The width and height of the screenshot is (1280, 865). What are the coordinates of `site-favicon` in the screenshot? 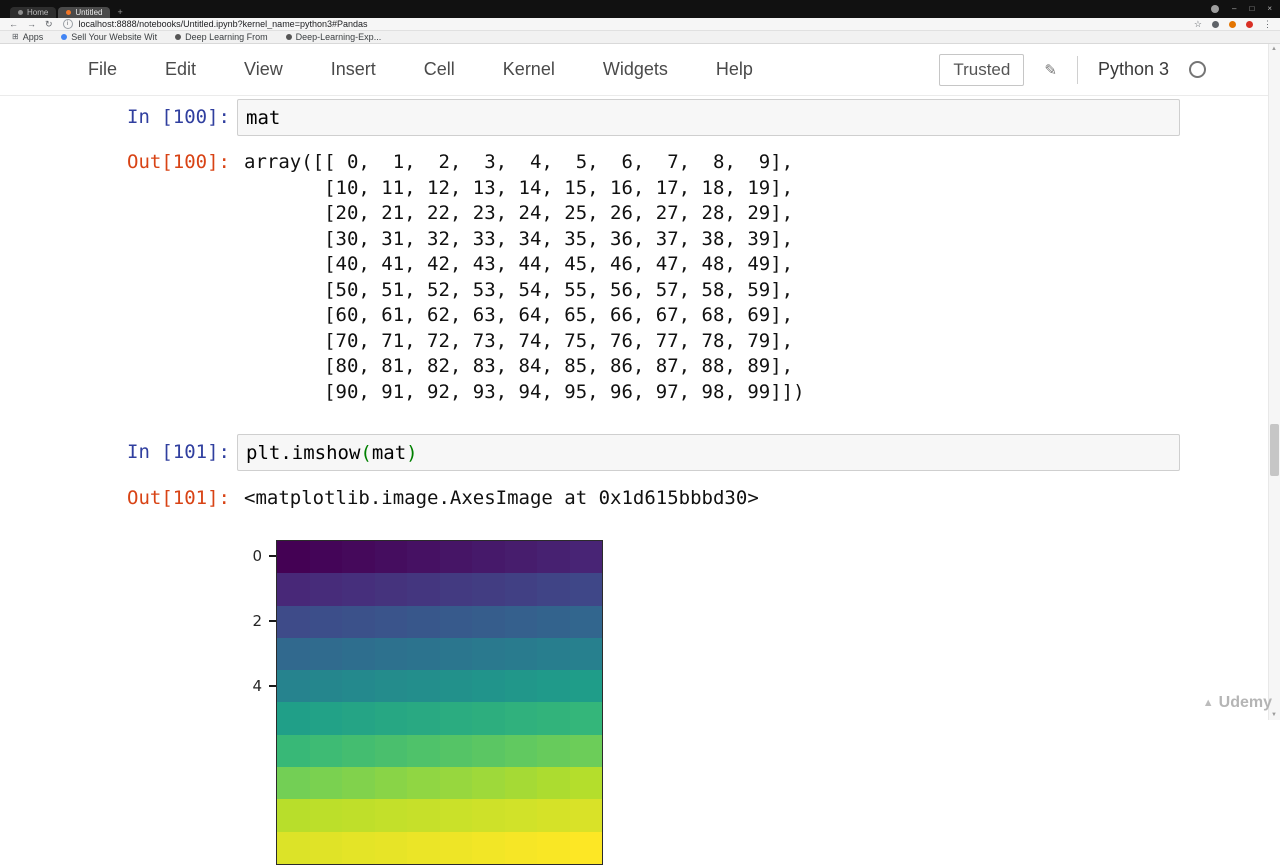 It's located at (178, 37).